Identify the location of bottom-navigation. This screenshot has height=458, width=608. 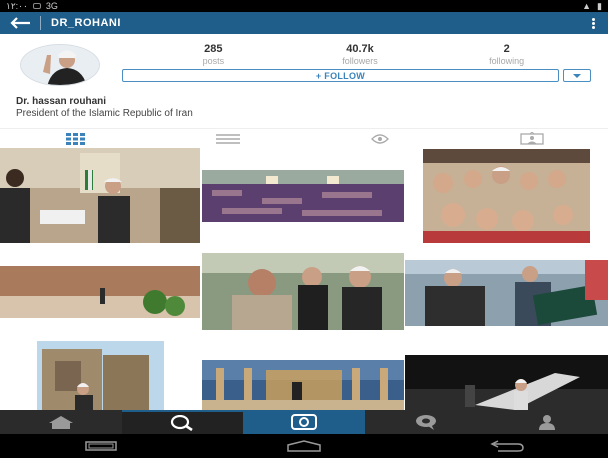
(304, 422).